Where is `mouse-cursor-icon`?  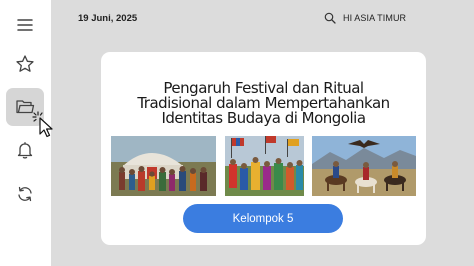 mouse-cursor-icon is located at coordinates (42, 124).